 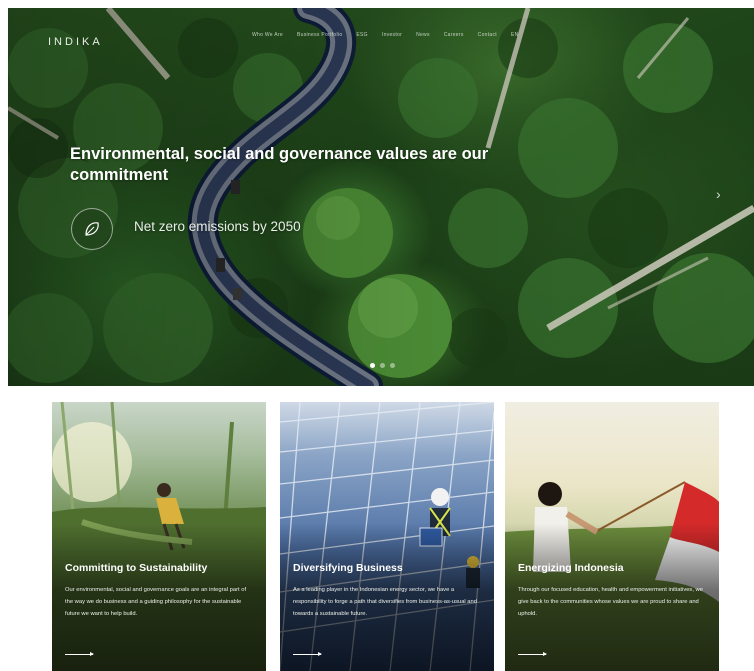 I want to click on hero-tagline: Net zero emissions by 2050, so click(x=217, y=226).